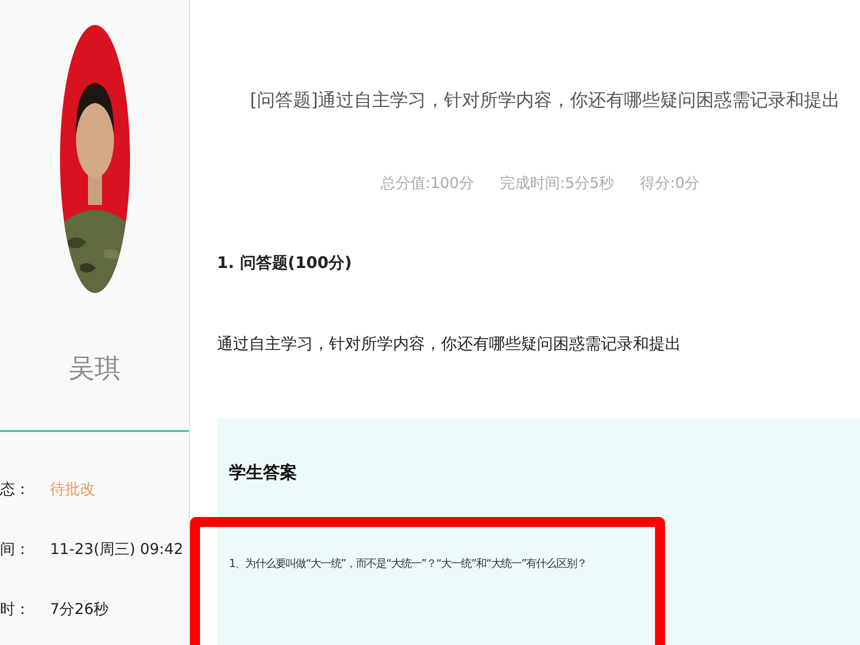 The image size is (860, 645). Describe the element at coordinates (670, 183) in the screenshot. I see `score-info: 得分:0分` at that location.